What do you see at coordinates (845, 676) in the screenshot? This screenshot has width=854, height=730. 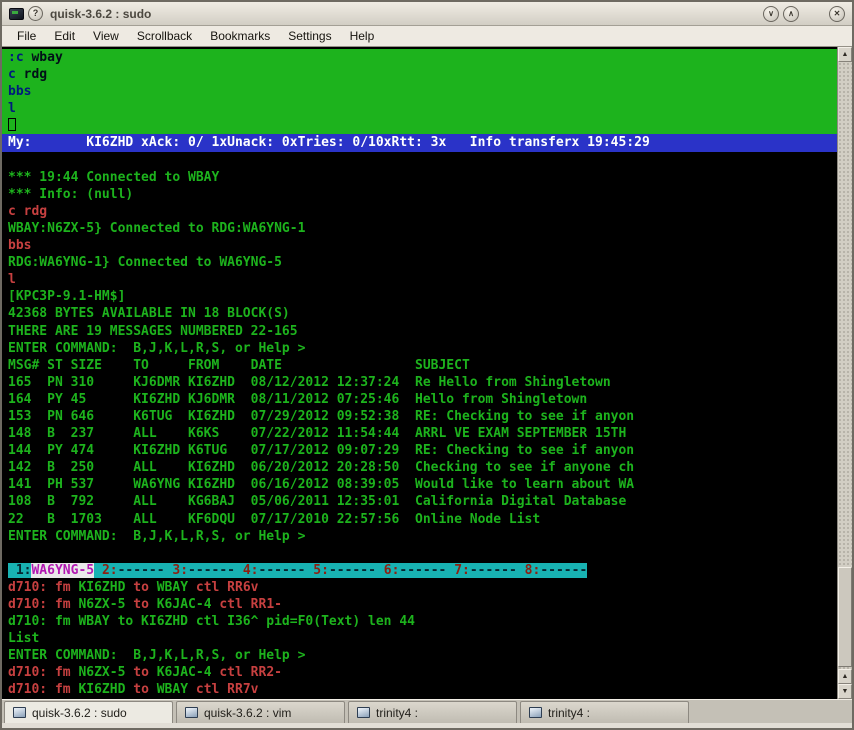 I see `scroll-up-button-bottom: ▲` at bounding box center [845, 676].